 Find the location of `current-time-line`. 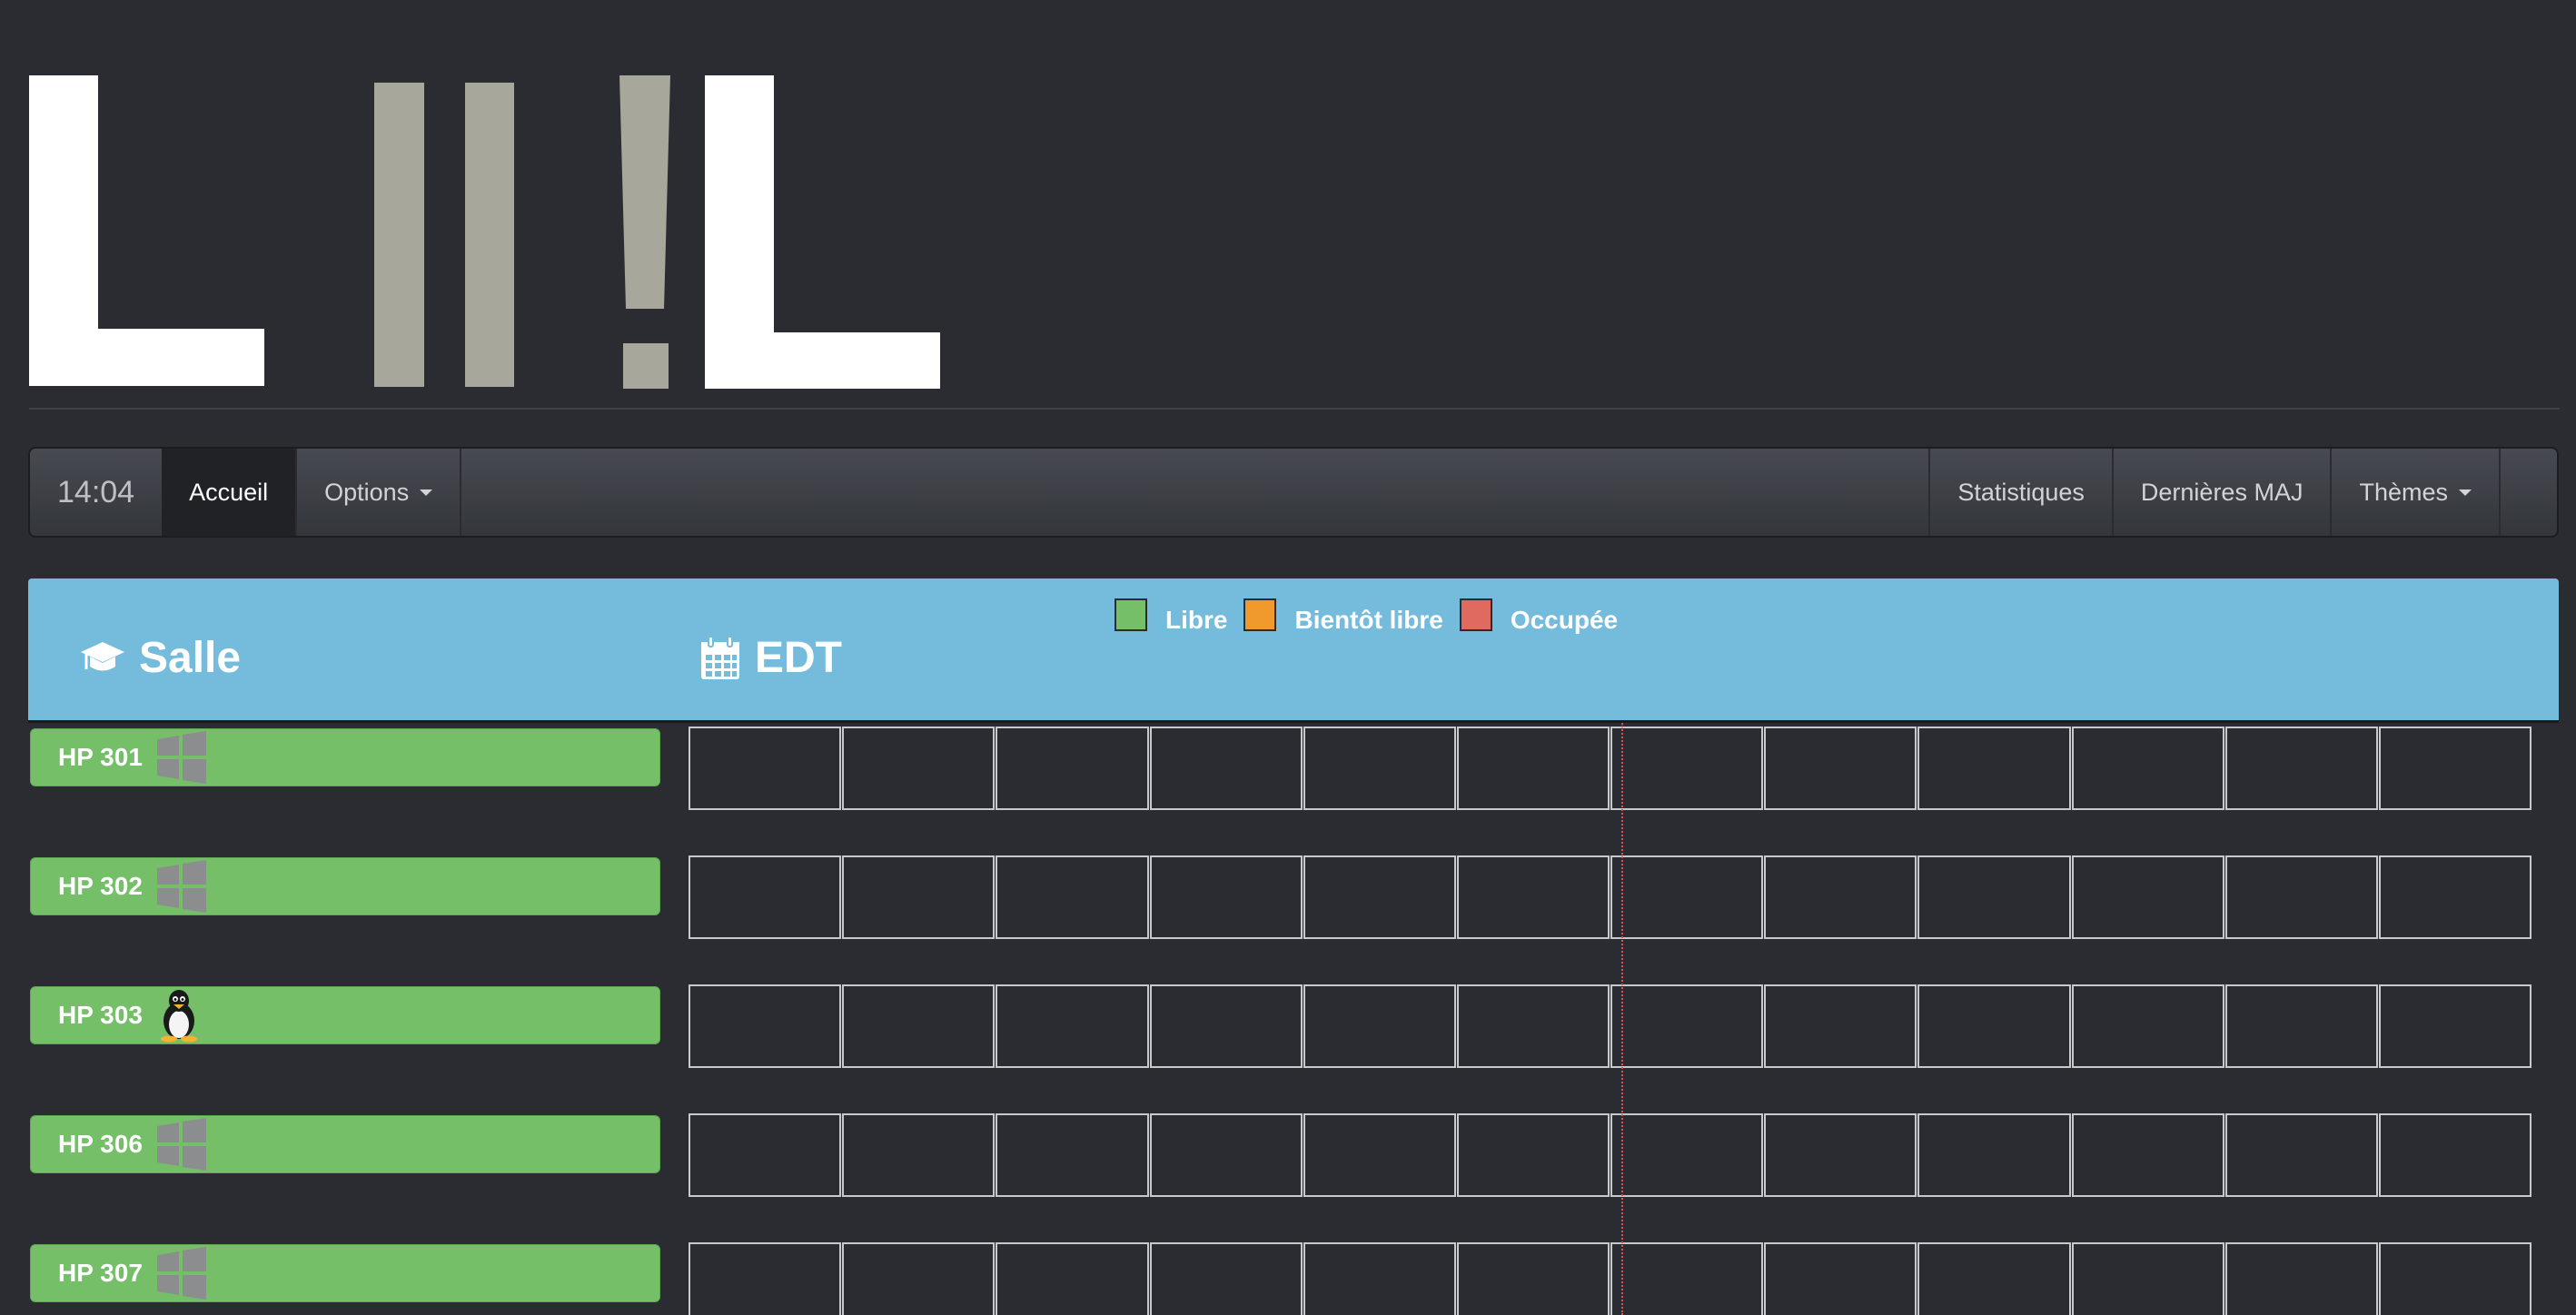

current-time-line is located at coordinates (1622, 1019).